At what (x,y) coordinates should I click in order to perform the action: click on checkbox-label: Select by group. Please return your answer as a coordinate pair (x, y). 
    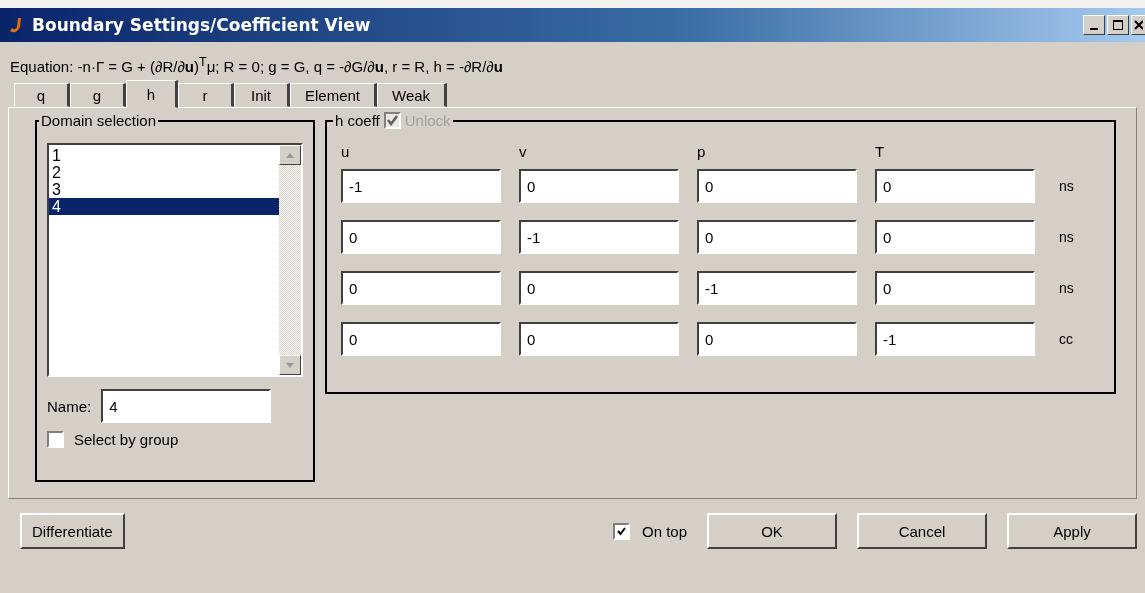
    Looking at the image, I should click on (126, 439).